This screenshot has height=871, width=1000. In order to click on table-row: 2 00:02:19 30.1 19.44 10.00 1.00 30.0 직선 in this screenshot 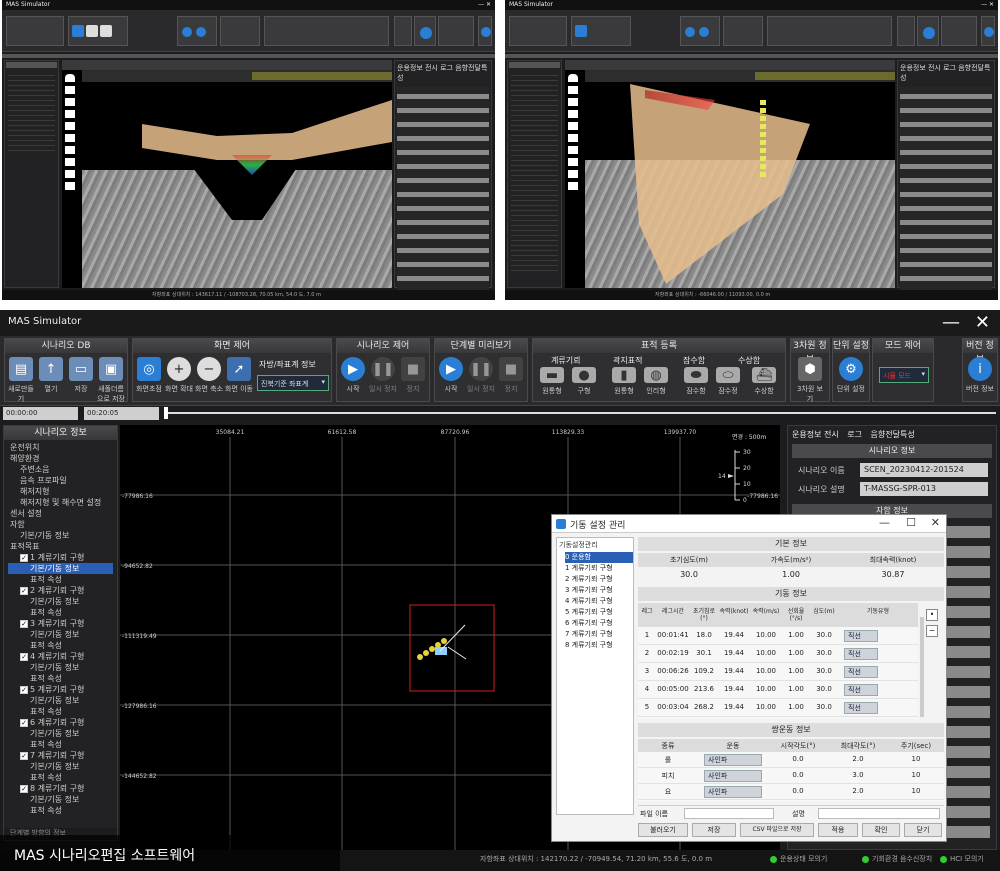, I will do `click(778, 654)`.